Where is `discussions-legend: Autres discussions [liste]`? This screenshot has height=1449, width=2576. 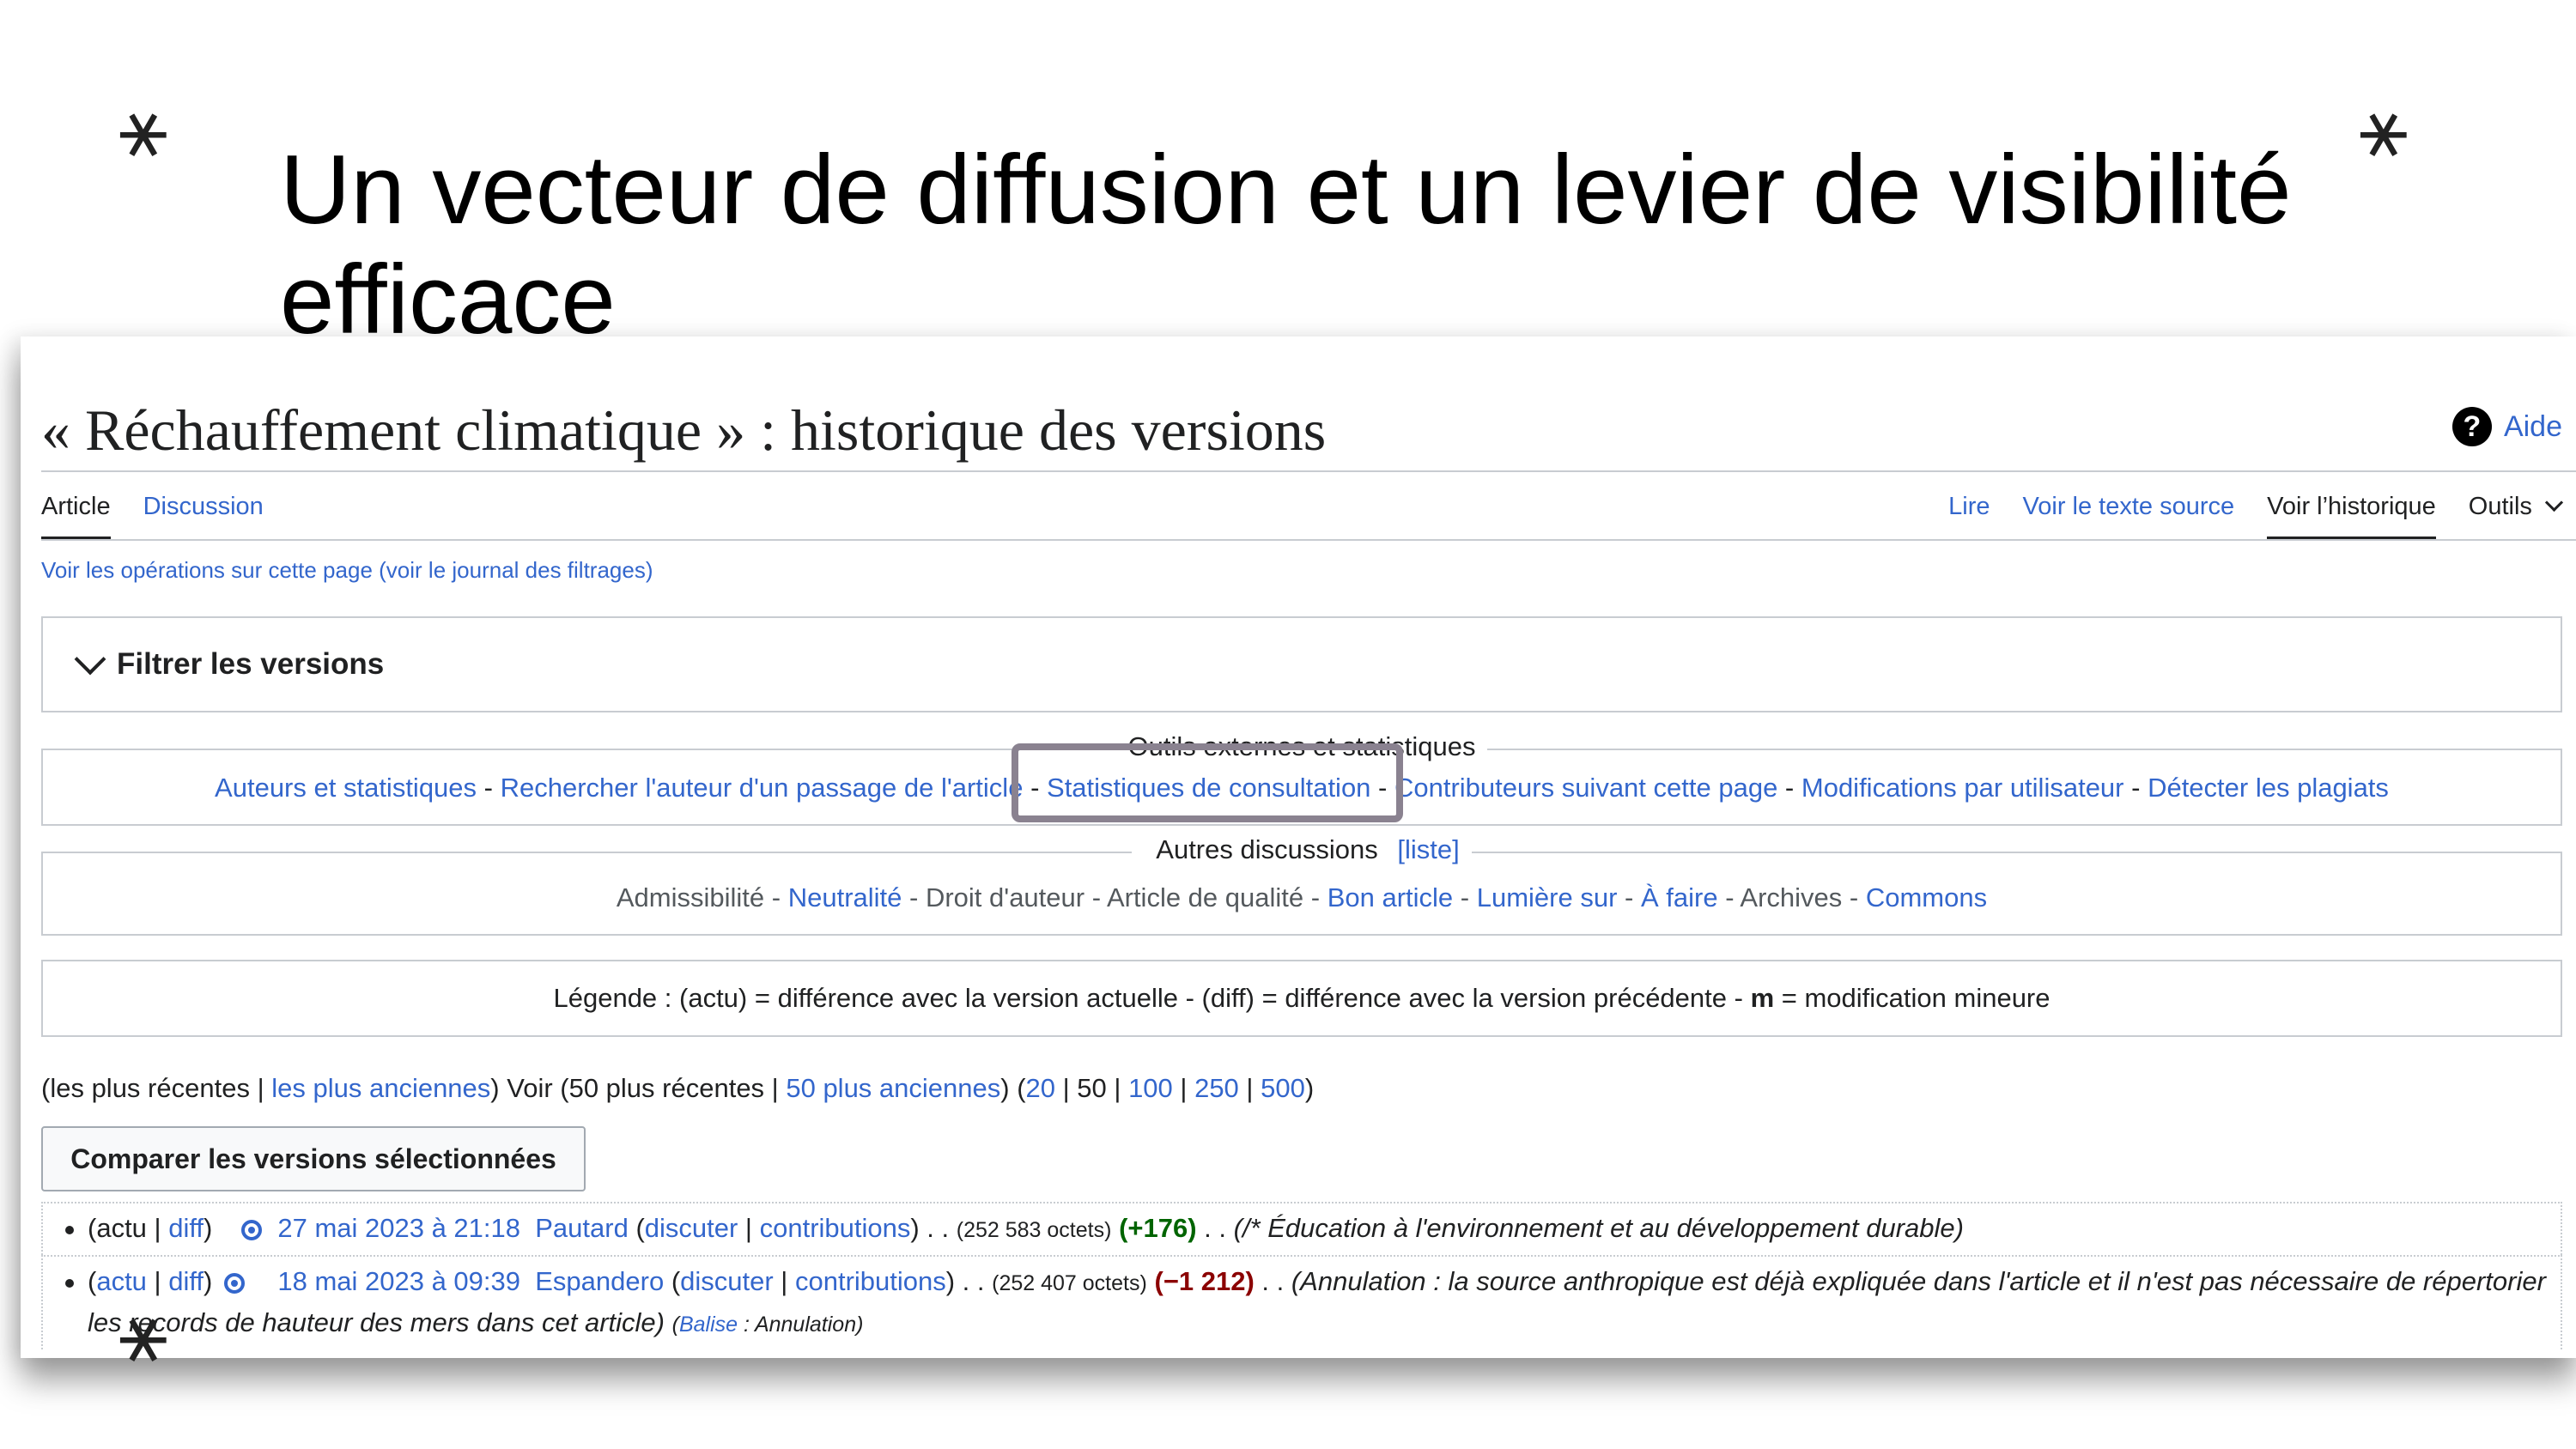 discussions-legend: Autres discussions [liste] is located at coordinates (1302, 849).